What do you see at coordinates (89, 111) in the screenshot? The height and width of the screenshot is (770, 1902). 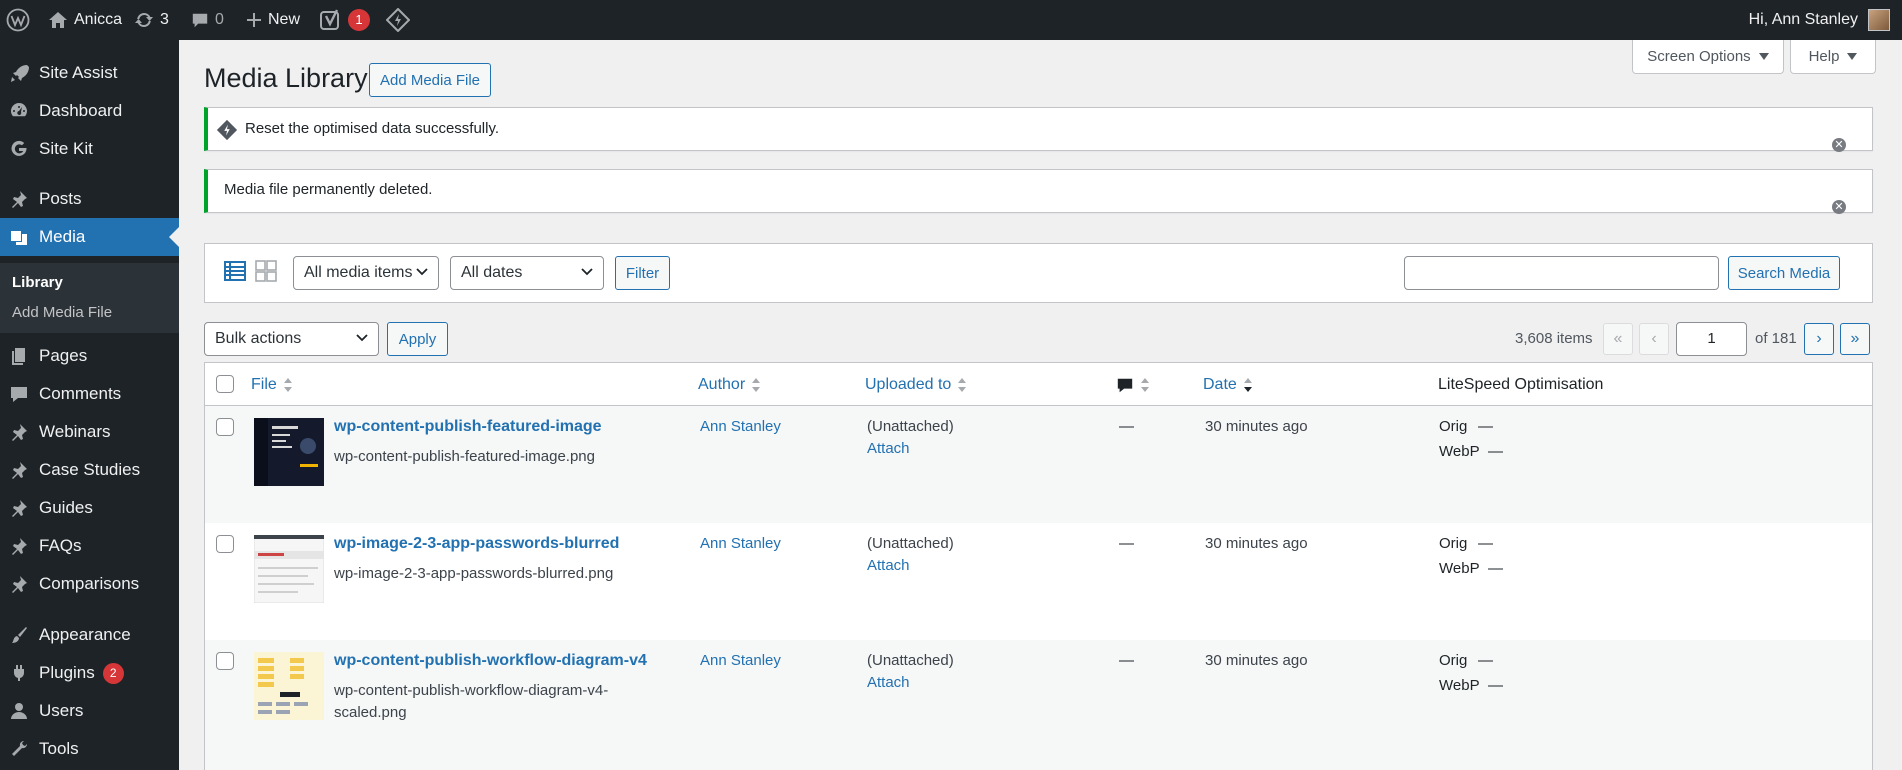 I see `sidebar-item-dashboard: Dashboard` at bounding box center [89, 111].